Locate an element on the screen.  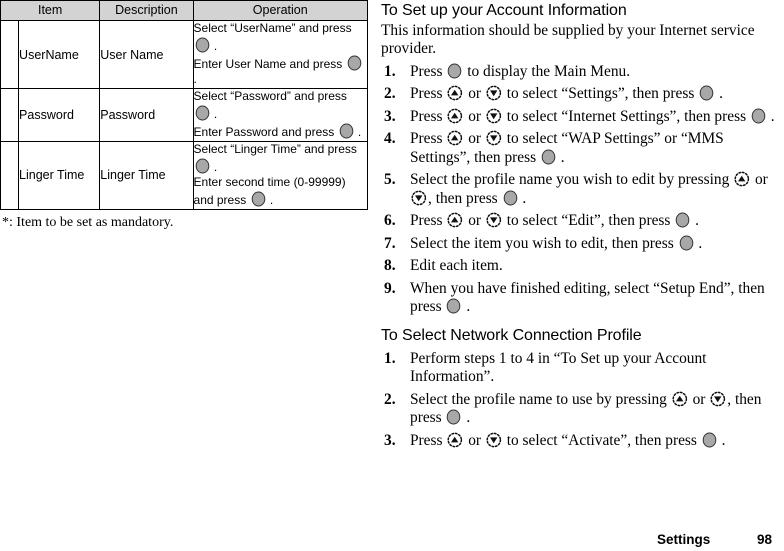
step-text: , then press is located at coordinates (465, 198).